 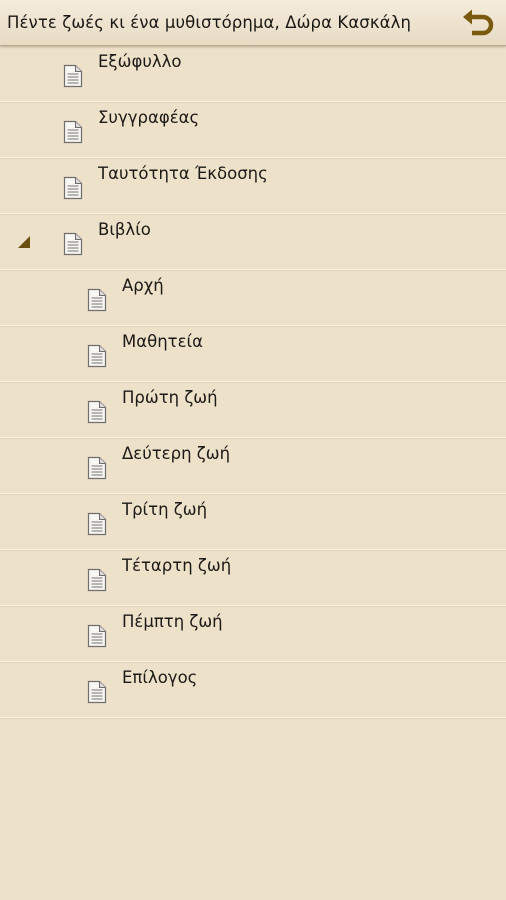 I want to click on toc-item-label: Τρίτη ζωή, so click(x=165, y=509).